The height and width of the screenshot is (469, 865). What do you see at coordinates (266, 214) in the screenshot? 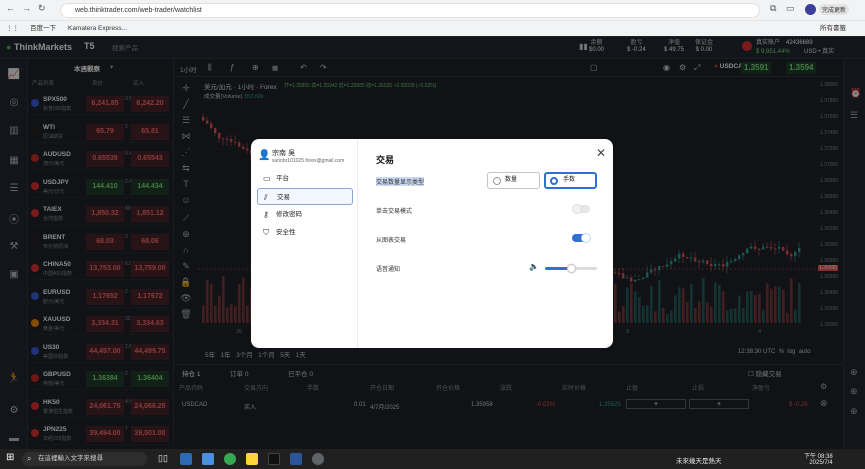
I see `key-icon: ⚷` at bounding box center [266, 214].